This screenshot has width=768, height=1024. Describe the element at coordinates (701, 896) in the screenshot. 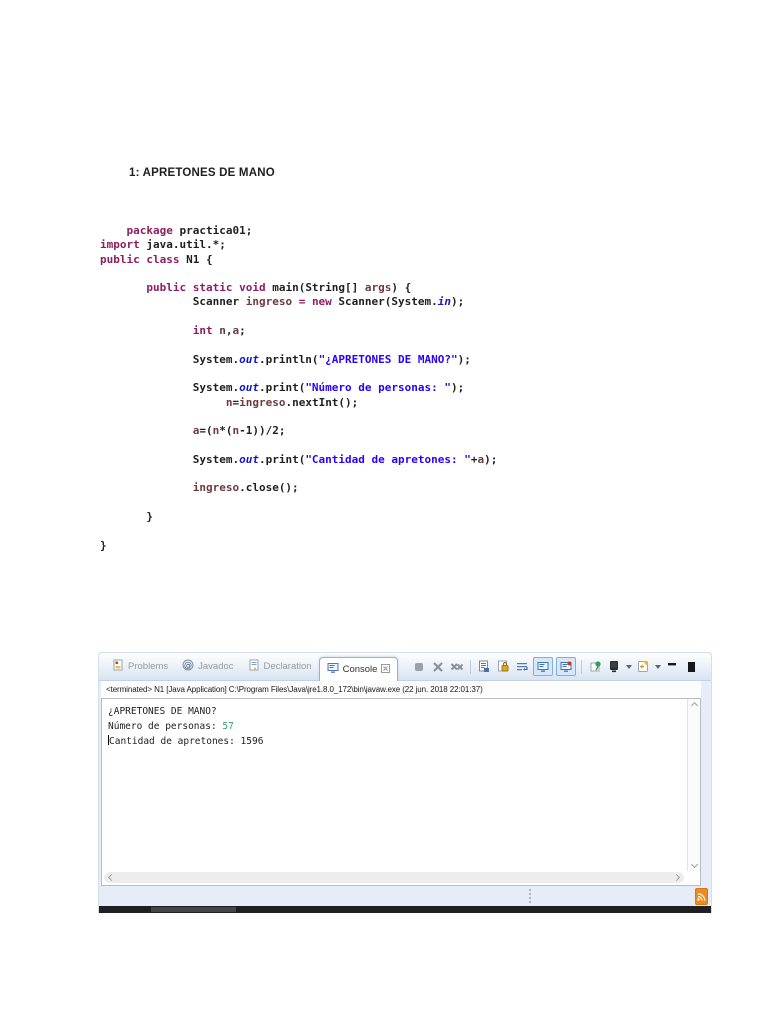

I see `feed-icon` at that location.